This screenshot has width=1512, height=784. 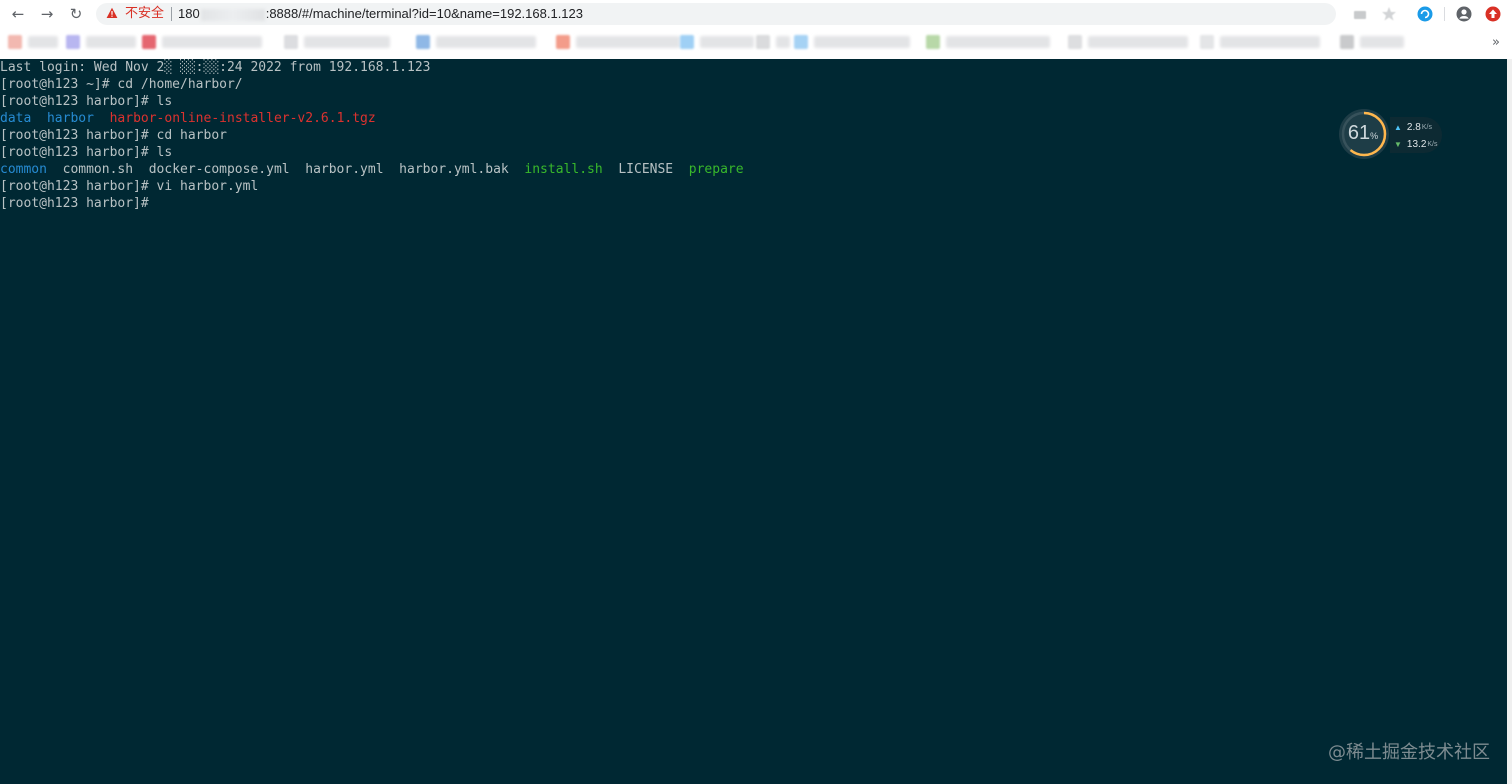 I want to click on terminal-line: [root@h123 harbor]#, so click(x=372, y=203).